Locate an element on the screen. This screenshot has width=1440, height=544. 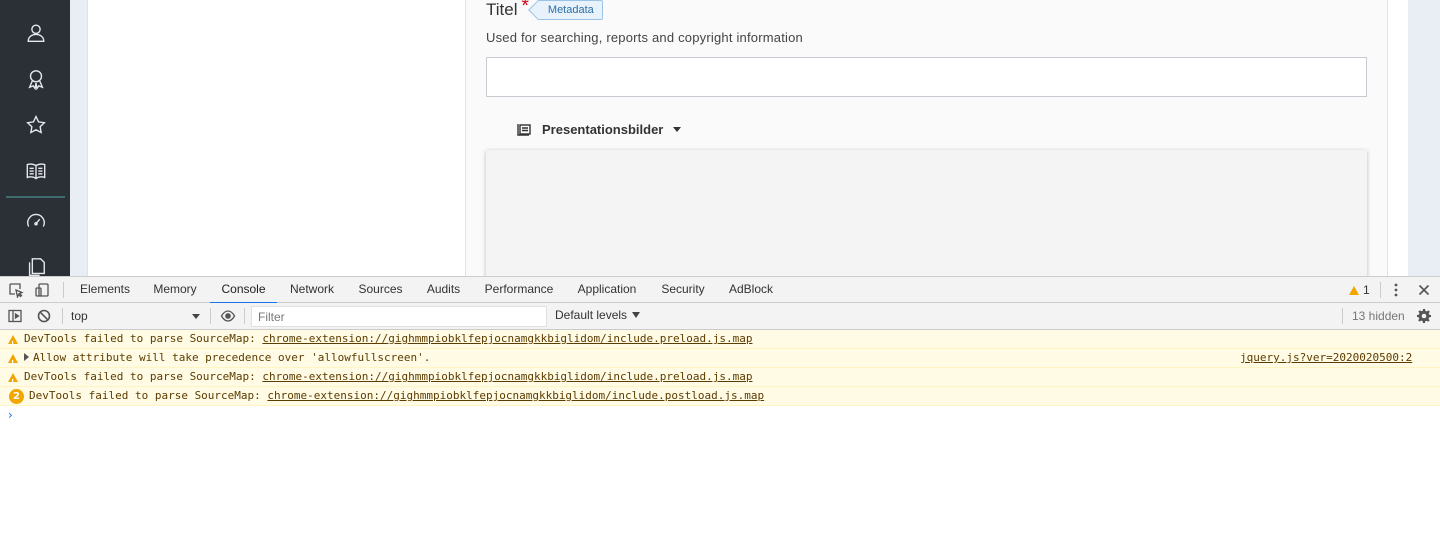
tab-performance: Performance is located at coordinates (519, 290).